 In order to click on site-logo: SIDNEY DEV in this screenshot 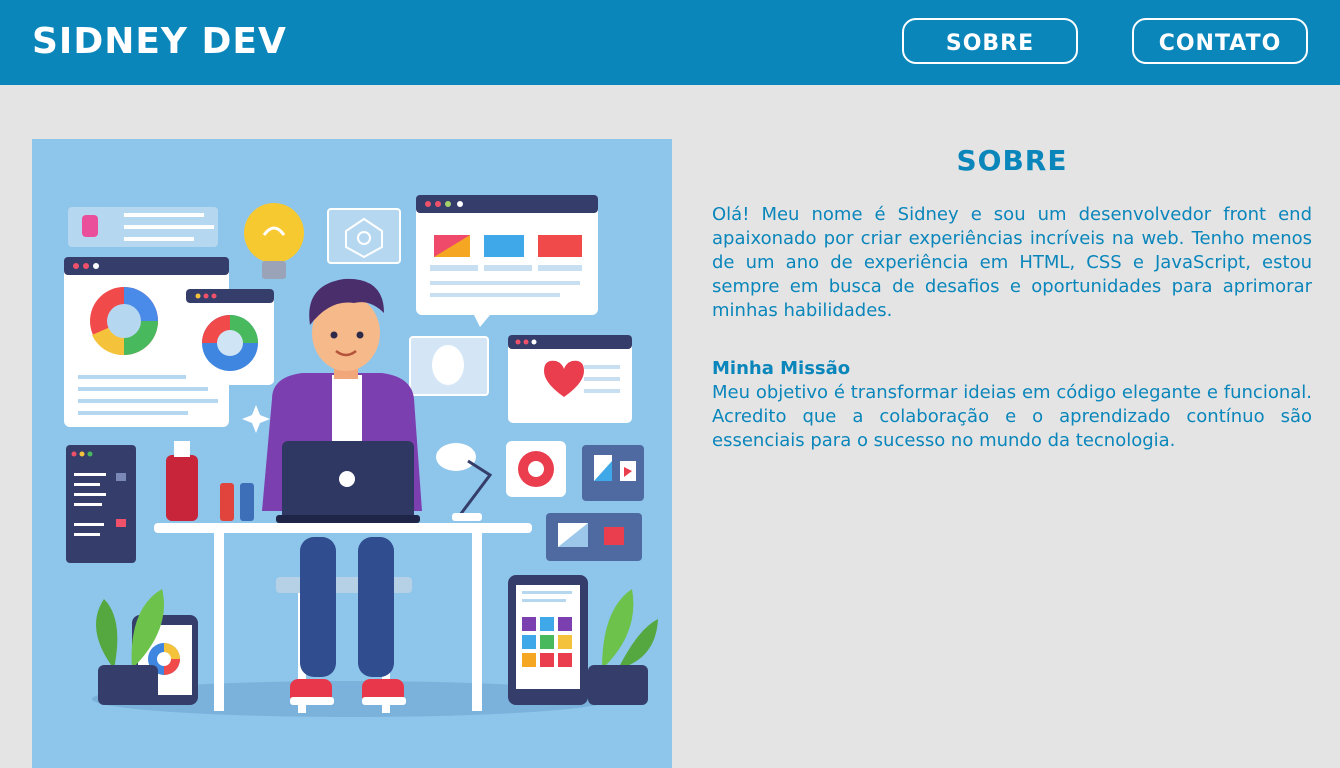, I will do `click(159, 42)`.